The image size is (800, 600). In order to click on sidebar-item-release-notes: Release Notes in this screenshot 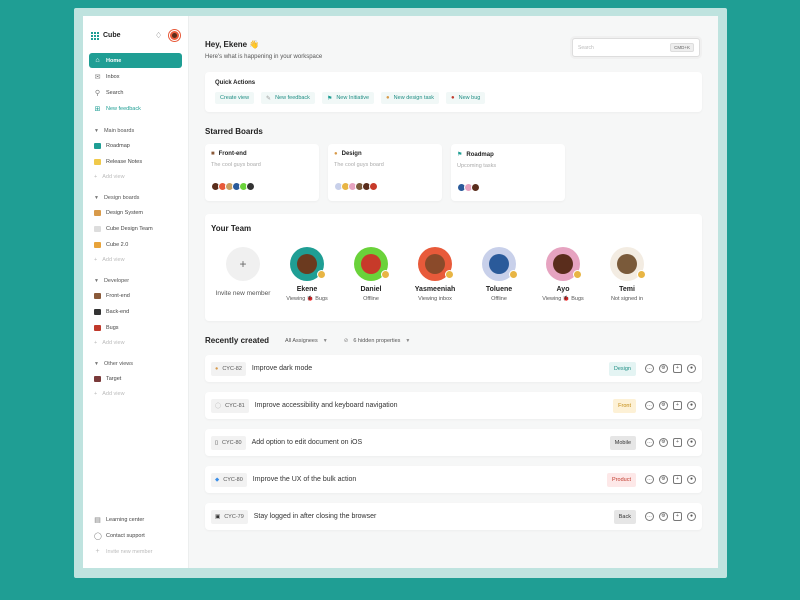, I will do `click(135, 162)`.